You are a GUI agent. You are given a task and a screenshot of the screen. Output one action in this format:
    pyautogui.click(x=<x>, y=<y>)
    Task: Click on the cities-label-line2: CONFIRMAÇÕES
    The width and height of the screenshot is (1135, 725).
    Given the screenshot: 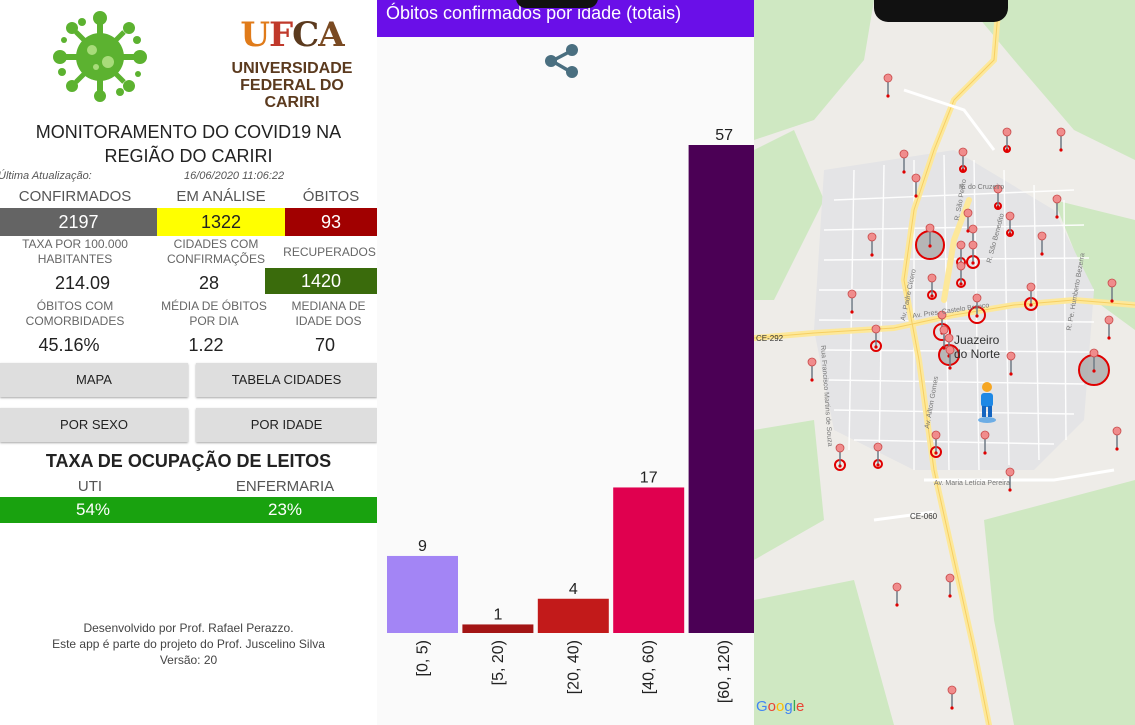 What is the action you would take?
    pyautogui.click(x=215, y=259)
    